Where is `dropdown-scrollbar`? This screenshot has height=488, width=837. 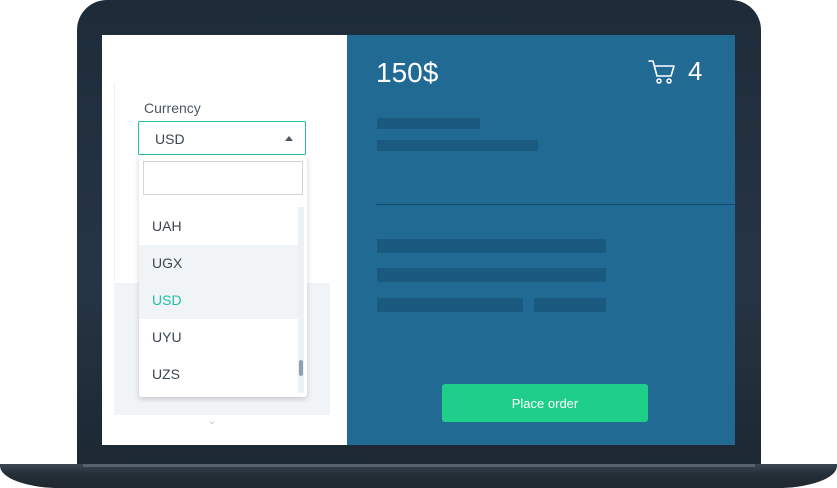
dropdown-scrollbar is located at coordinates (301, 300).